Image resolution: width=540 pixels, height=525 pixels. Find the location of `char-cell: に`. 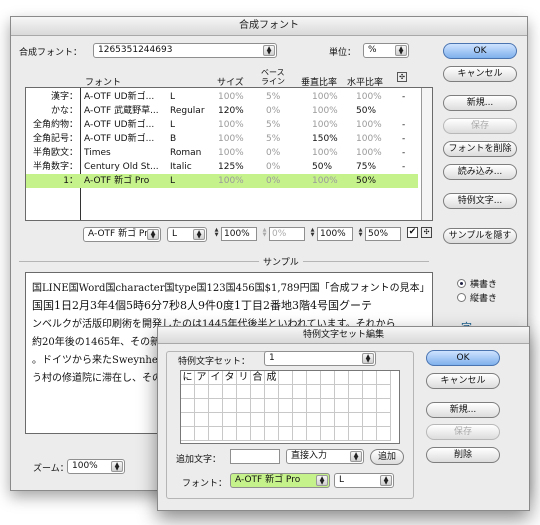

char-cell: に is located at coordinates (188, 378).